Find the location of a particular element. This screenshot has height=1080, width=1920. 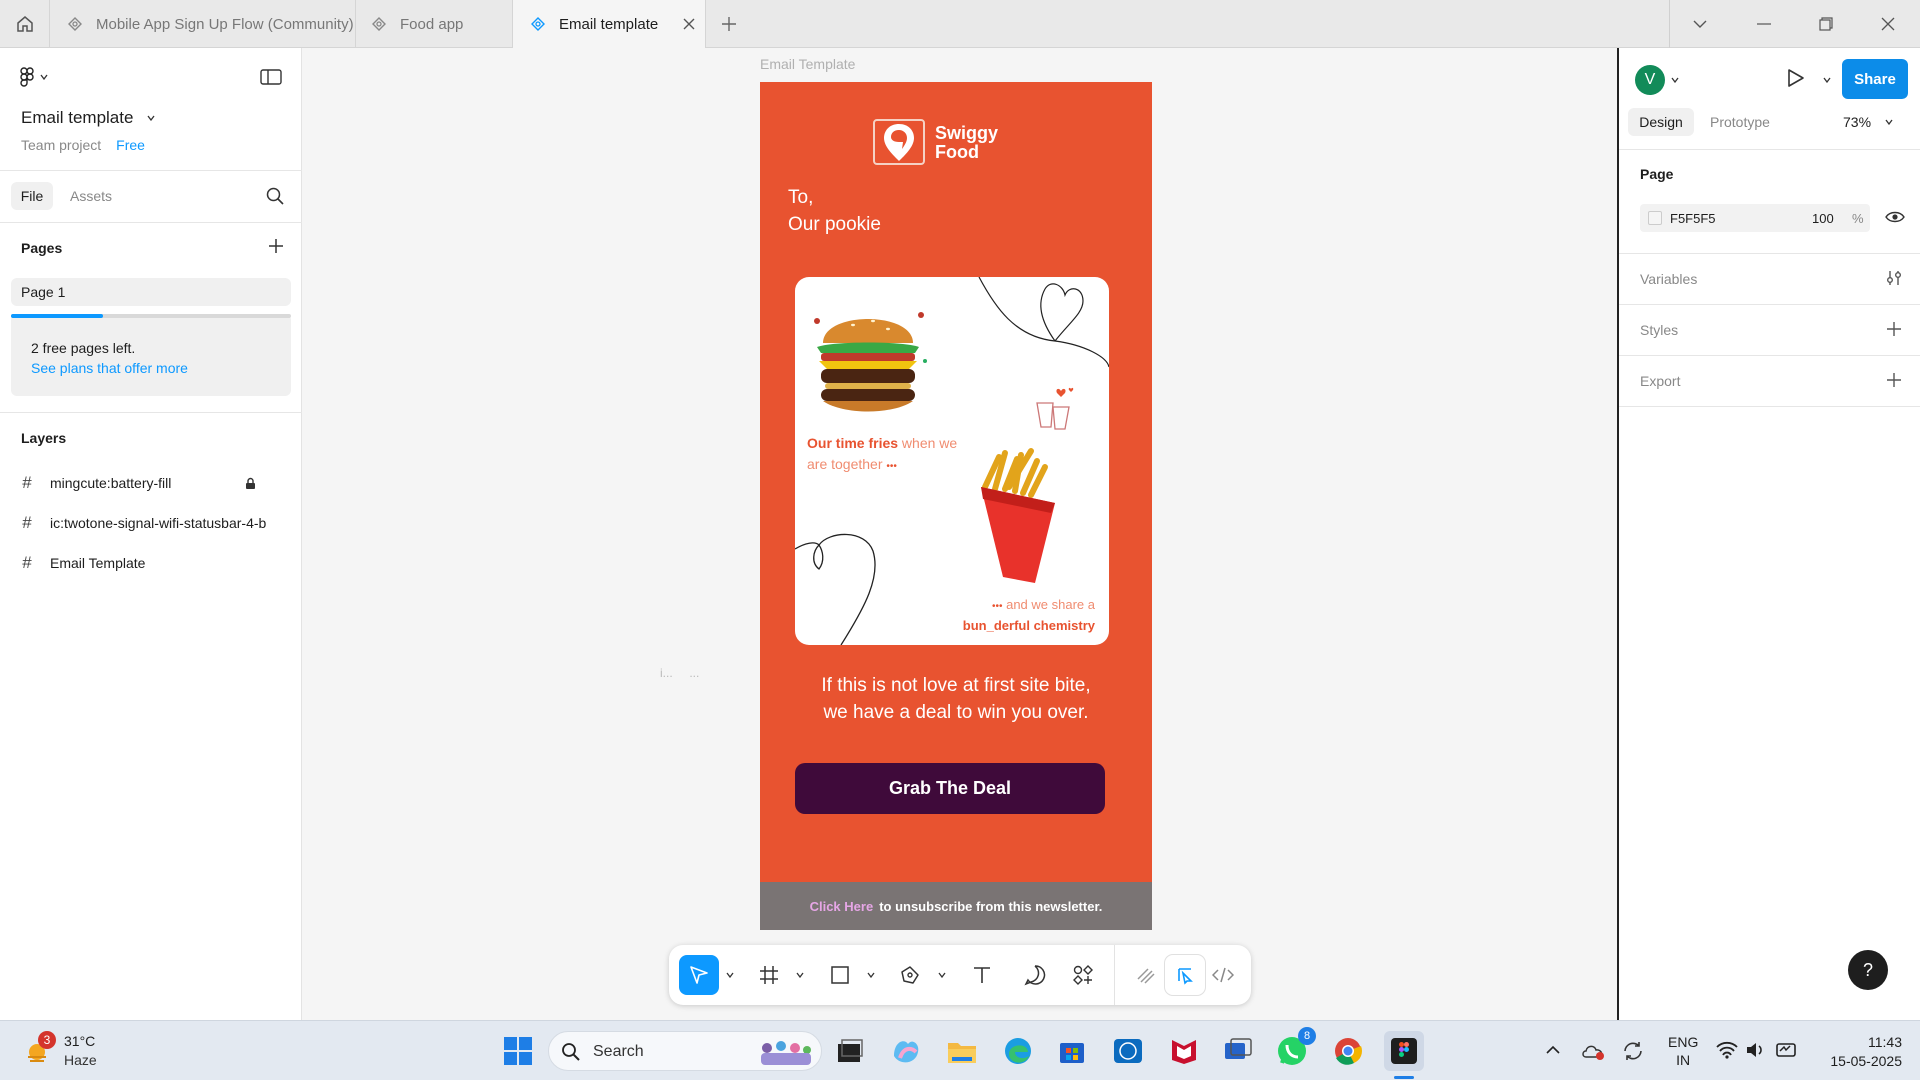

restore-button is located at coordinates (1826, 24).